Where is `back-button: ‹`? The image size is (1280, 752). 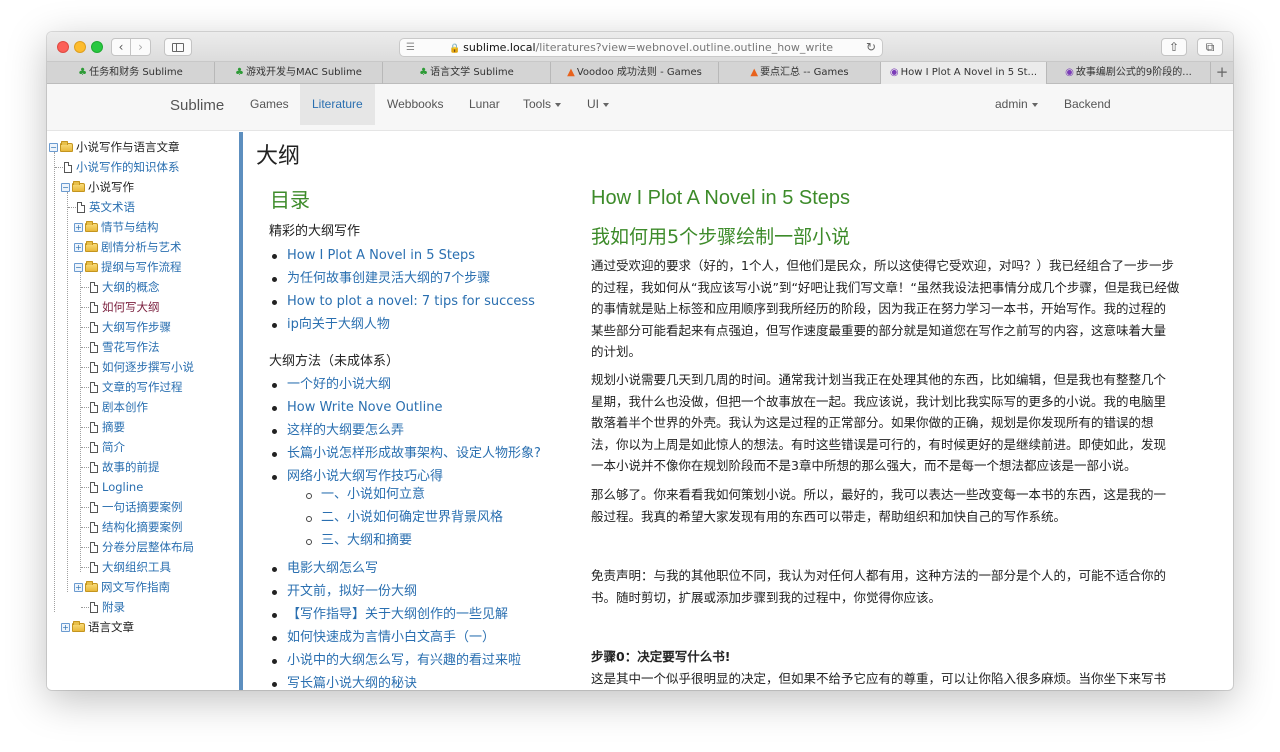 back-button: ‹ is located at coordinates (121, 47).